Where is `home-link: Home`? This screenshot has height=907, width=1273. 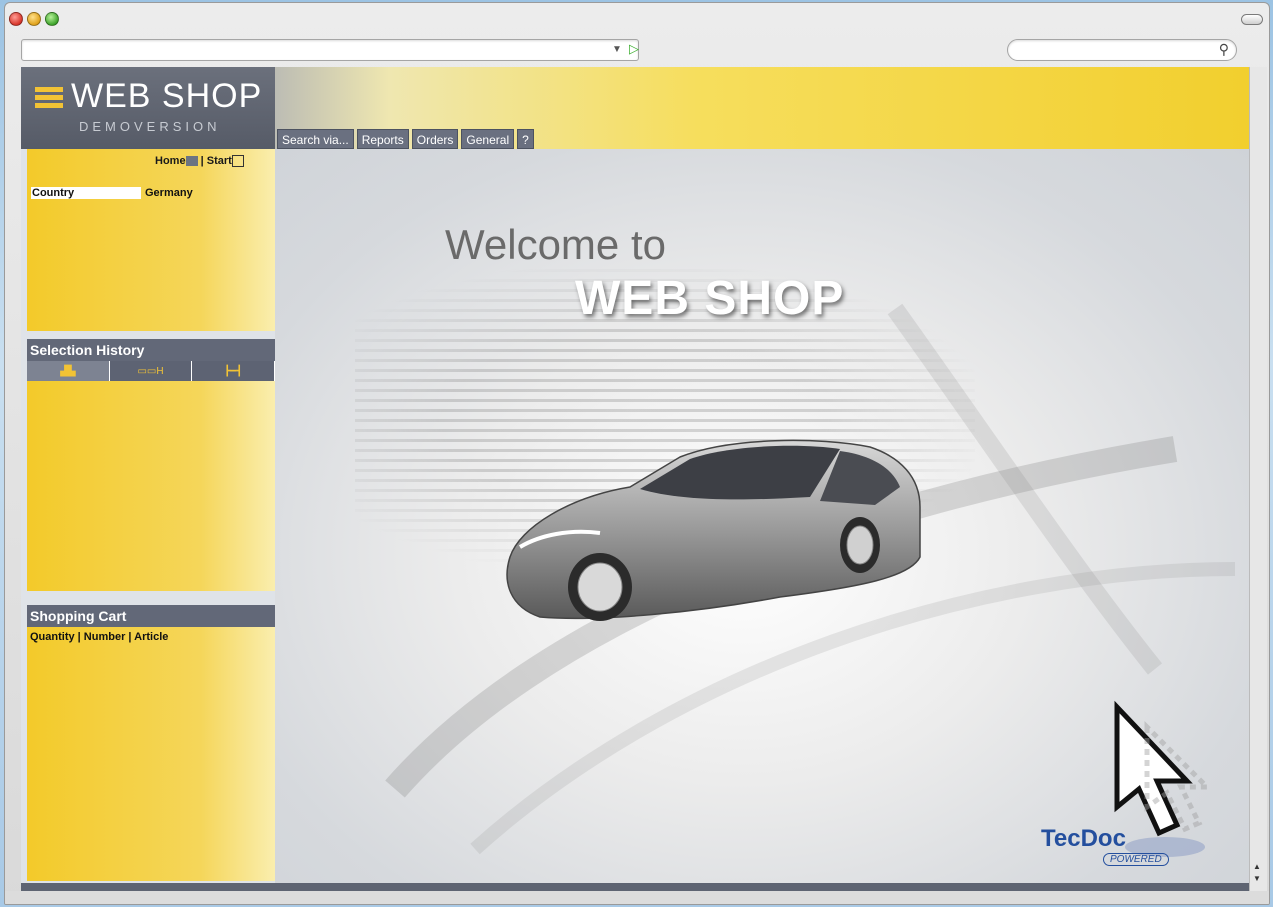
home-link: Home is located at coordinates (170, 161).